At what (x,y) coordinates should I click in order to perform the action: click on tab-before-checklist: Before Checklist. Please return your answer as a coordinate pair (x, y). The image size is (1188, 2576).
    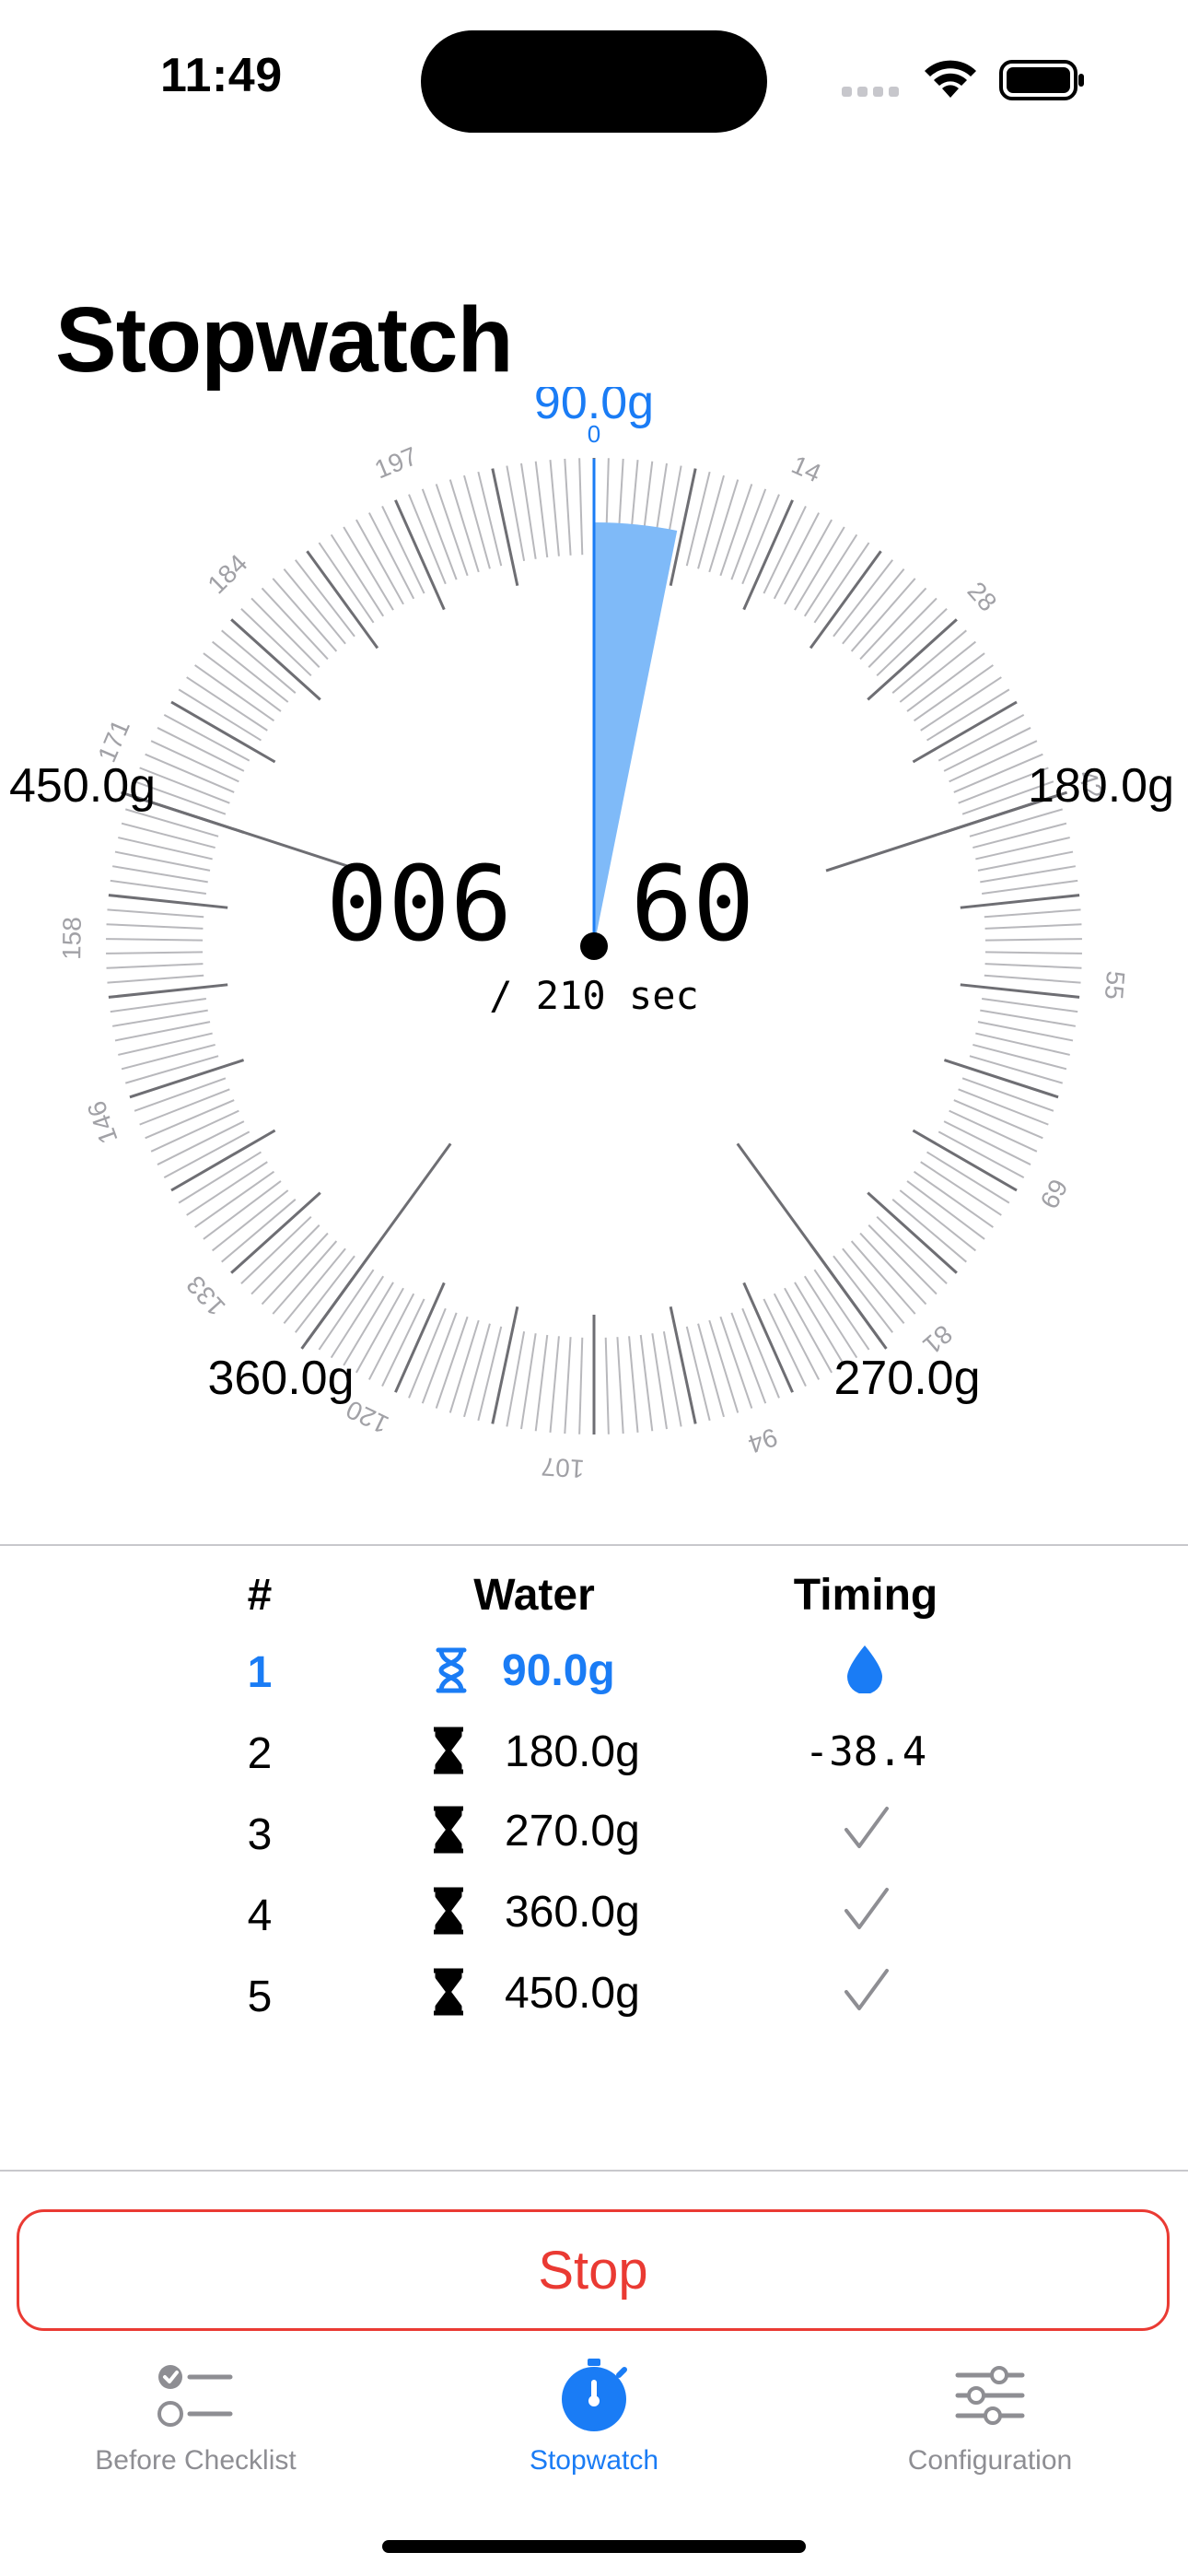
    Looking at the image, I should click on (195, 2417).